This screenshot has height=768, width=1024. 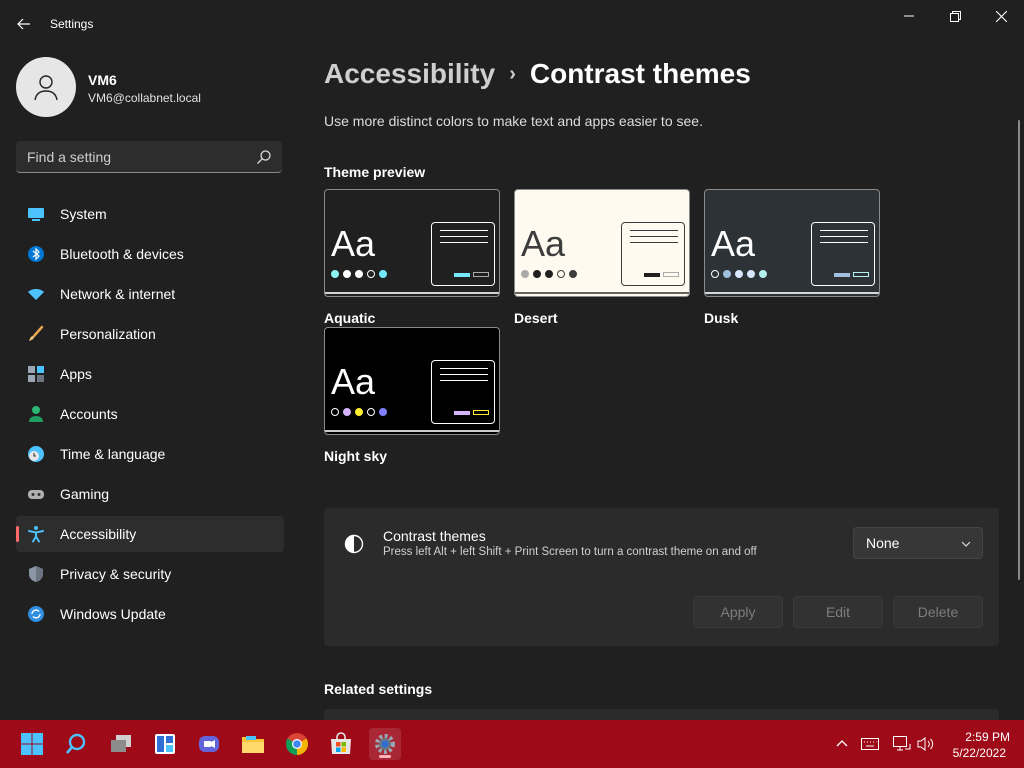 What do you see at coordinates (355, 456) in the screenshot?
I see `theme-label: Night sky` at bounding box center [355, 456].